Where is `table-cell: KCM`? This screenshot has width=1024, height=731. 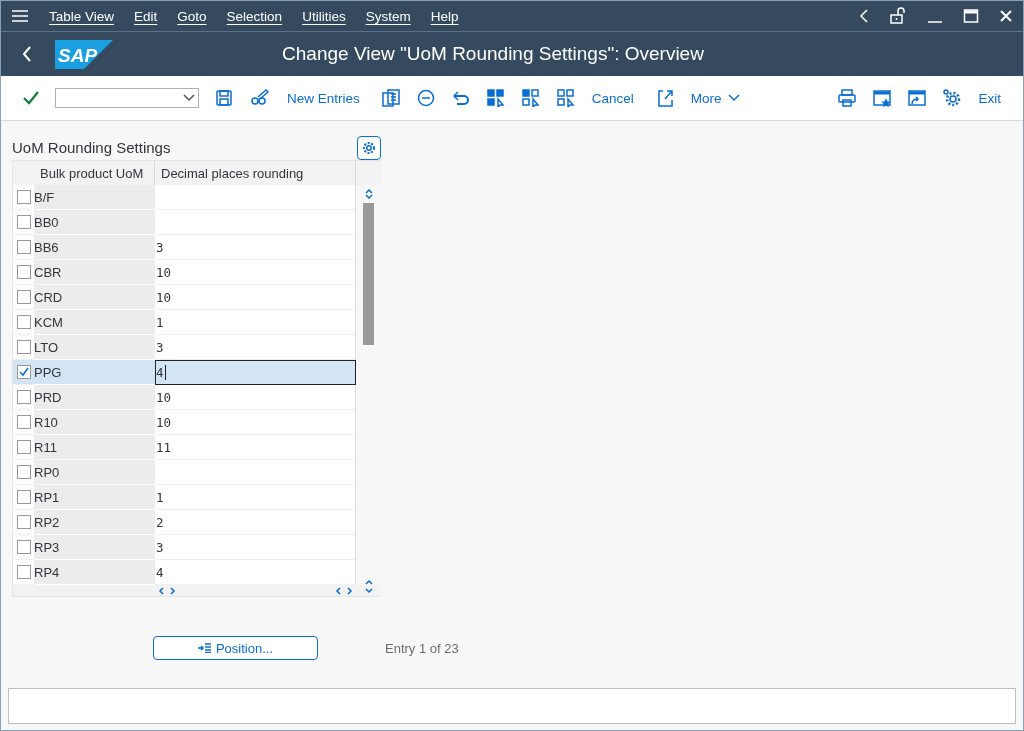
table-cell: KCM is located at coordinates (94, 322).